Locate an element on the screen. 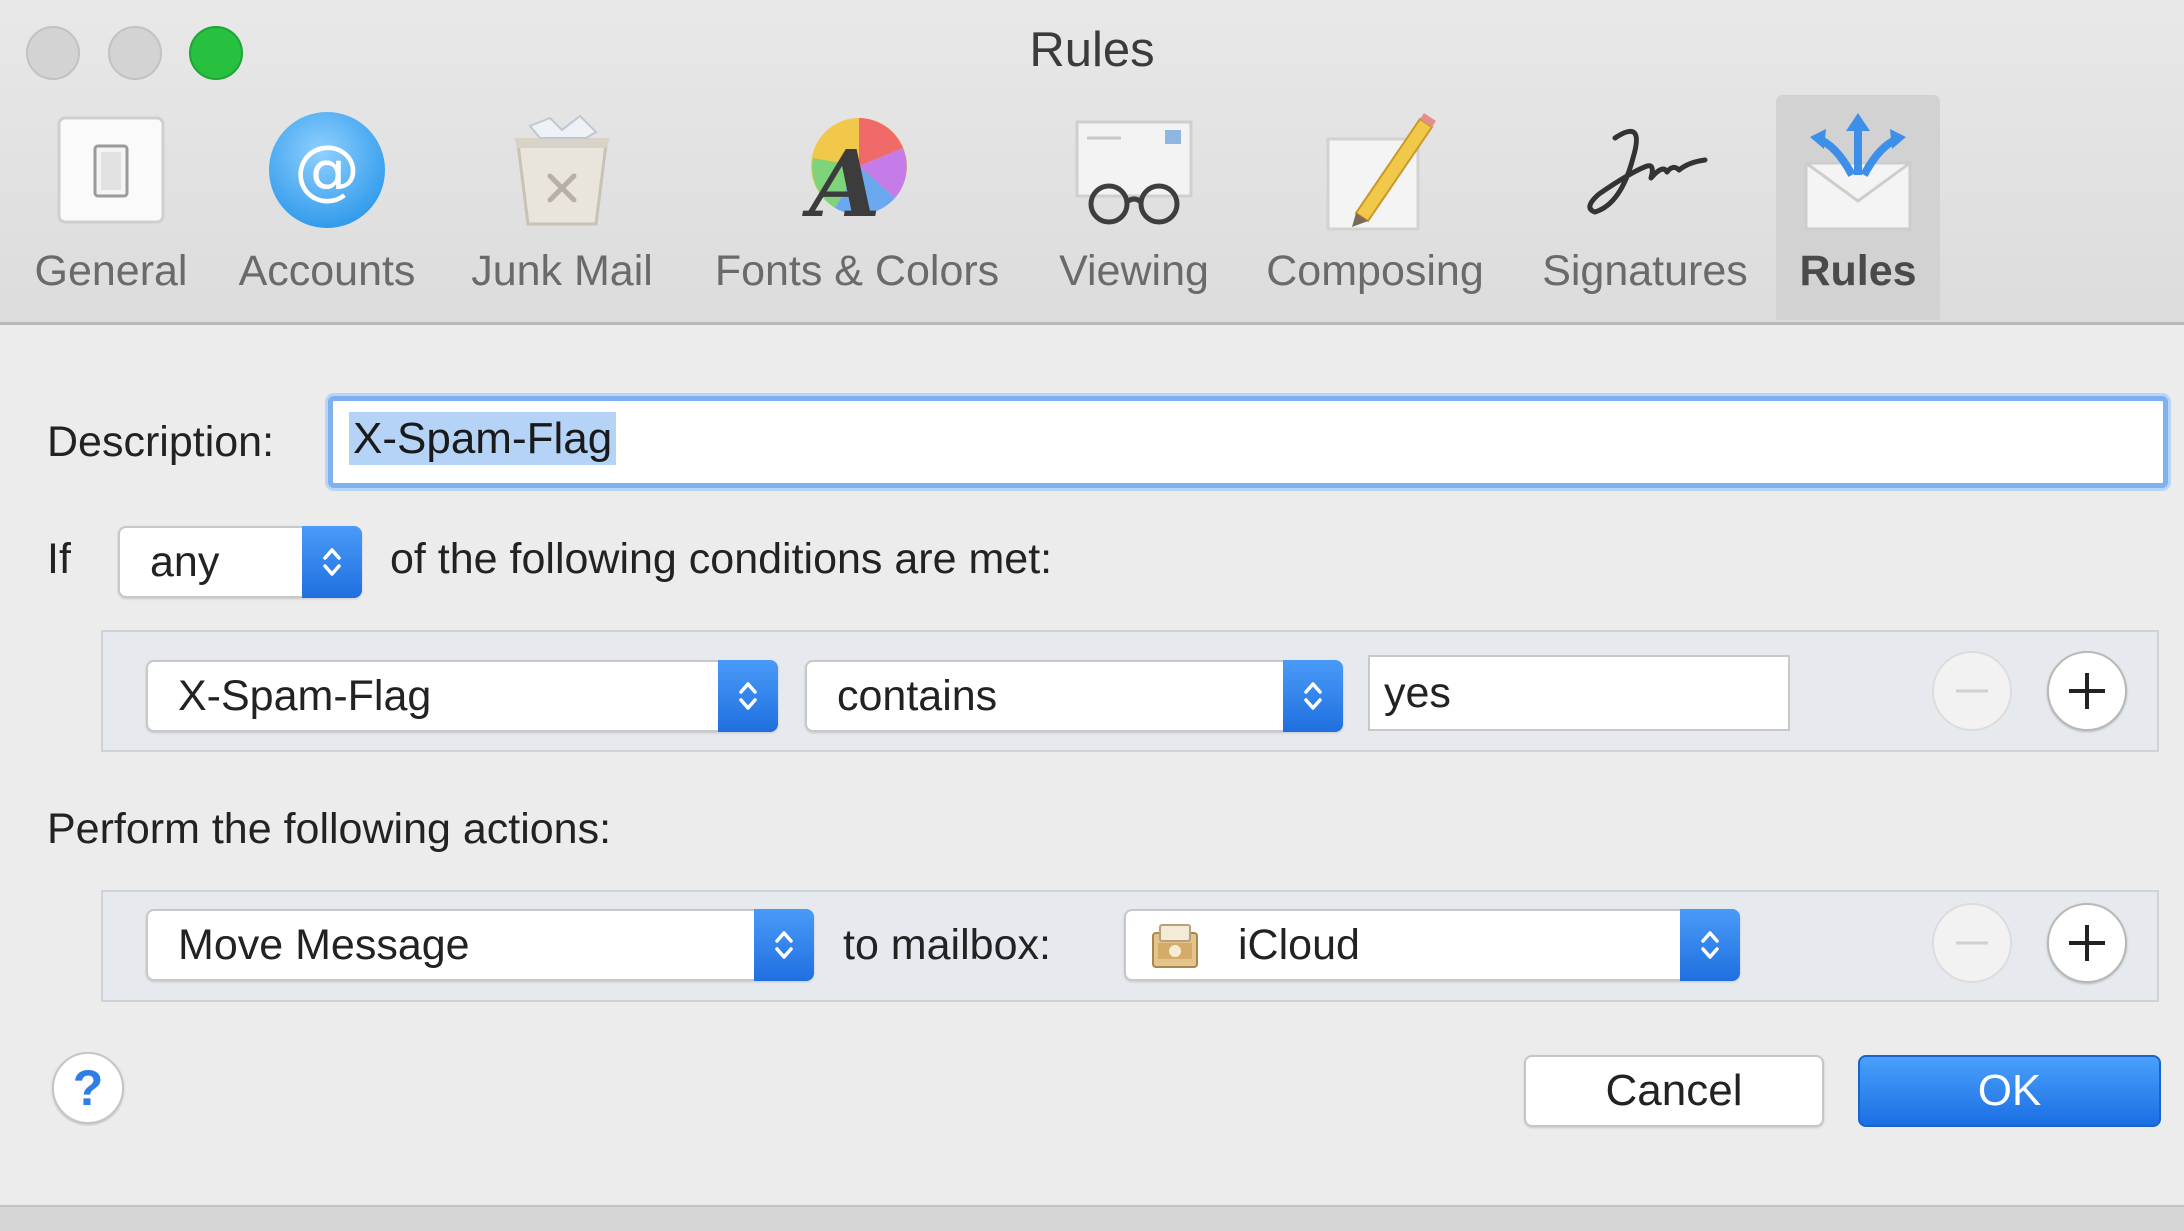  toolbar-item-accounts: @ Accounts is located at coordinates (327, 207).